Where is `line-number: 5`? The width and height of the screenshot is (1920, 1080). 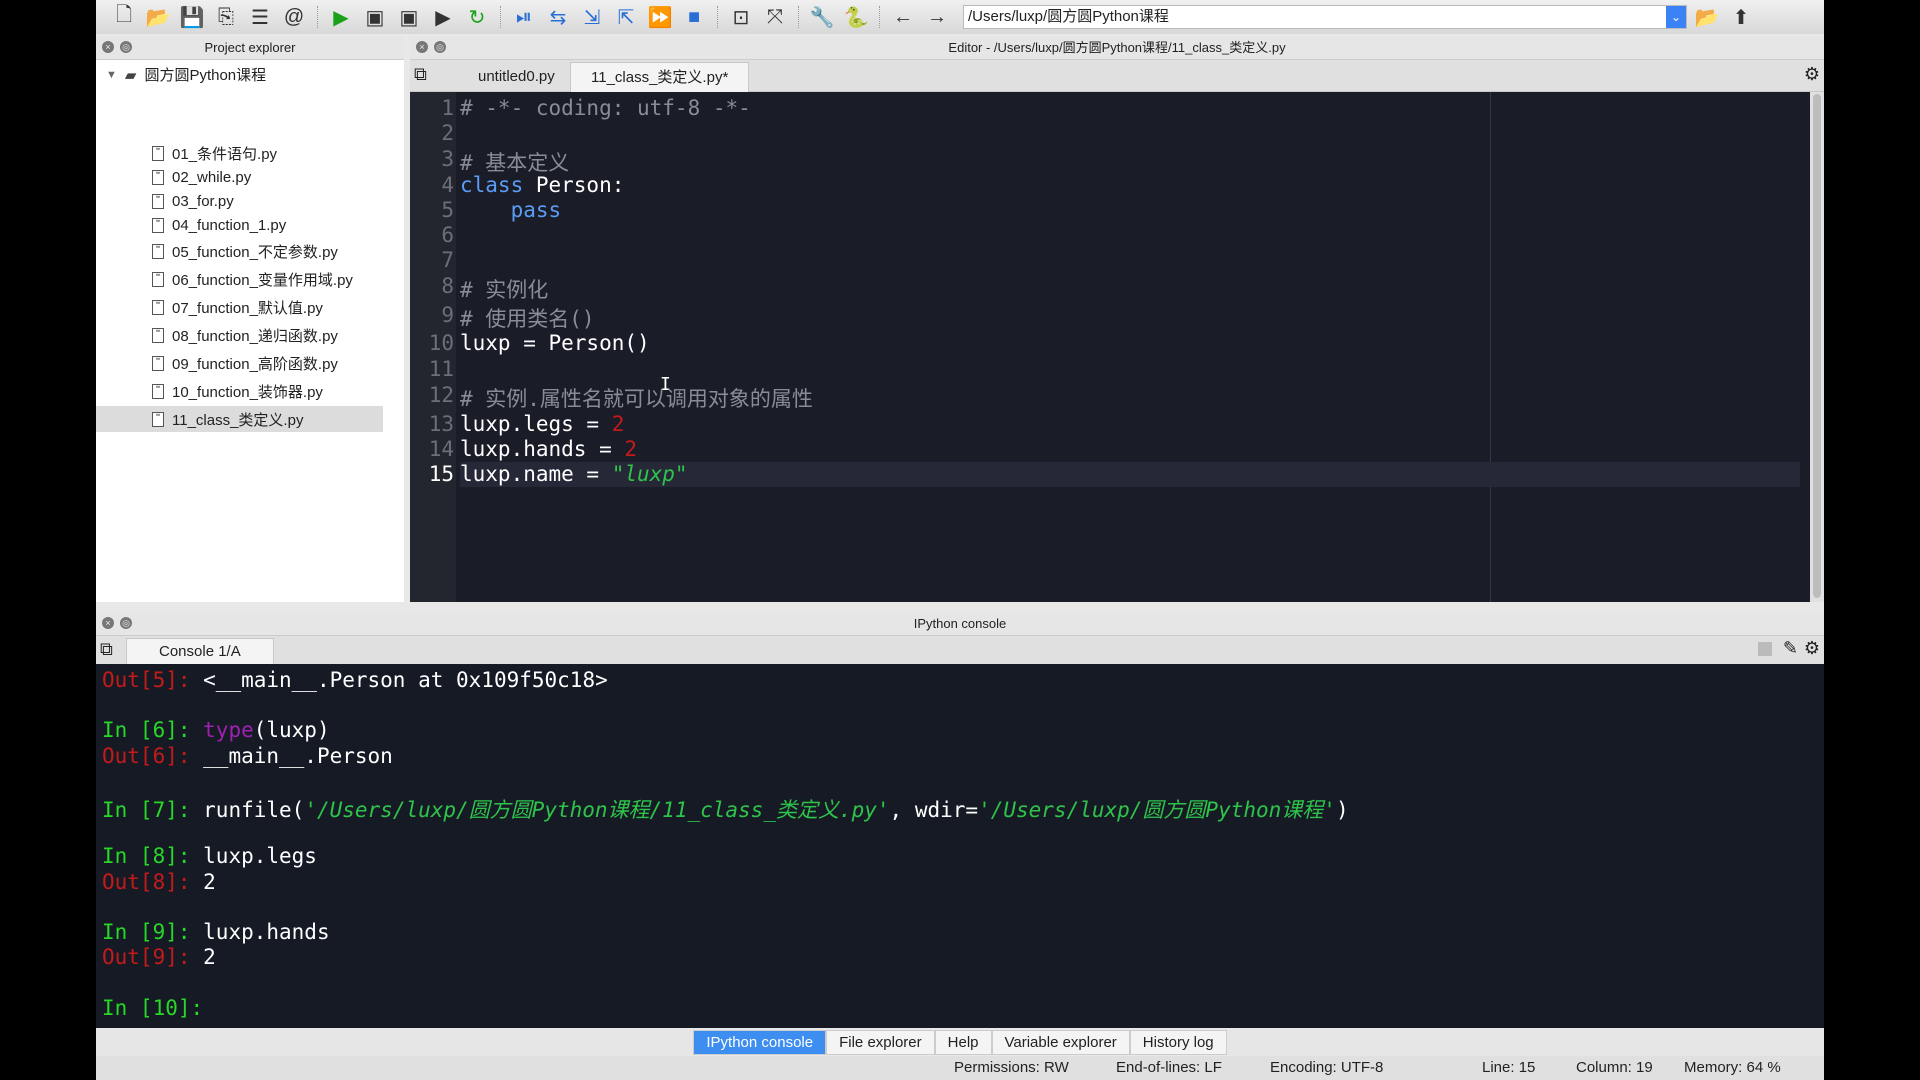
line-number: 5 is located at coordinates (447, 210).